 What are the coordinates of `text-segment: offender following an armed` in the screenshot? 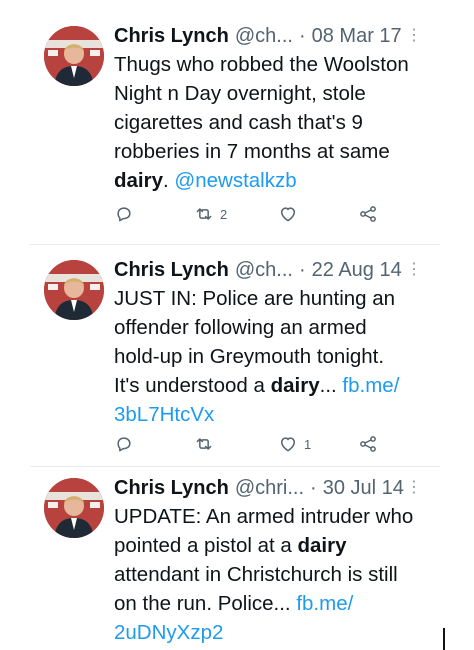 It's located at (240, 327).